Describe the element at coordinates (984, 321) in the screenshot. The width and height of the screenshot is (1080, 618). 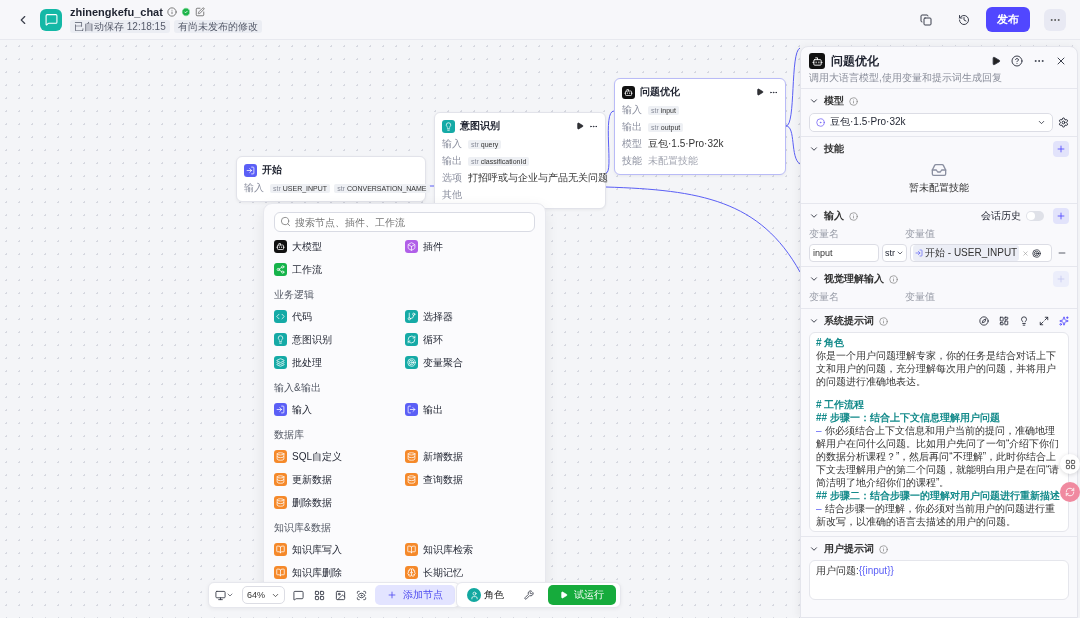
I see `compass-icon` at that location.